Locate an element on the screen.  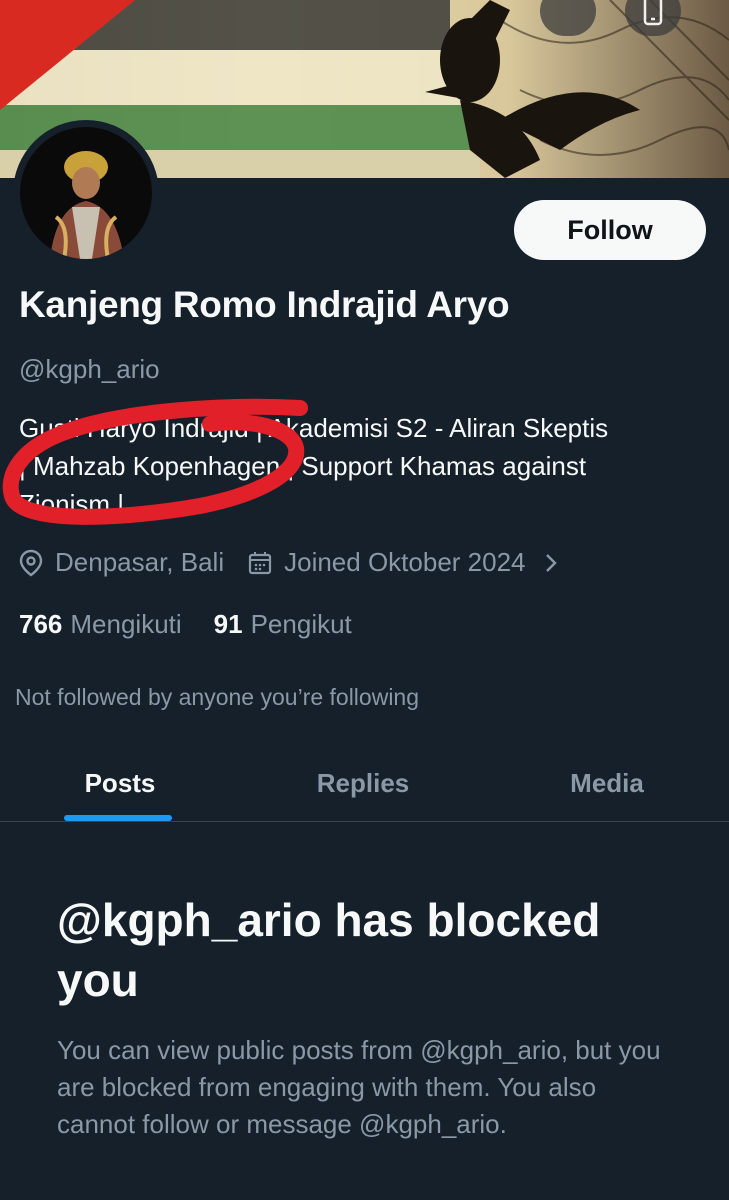
tab-posts: Posts is located at coordinates (120, 783).